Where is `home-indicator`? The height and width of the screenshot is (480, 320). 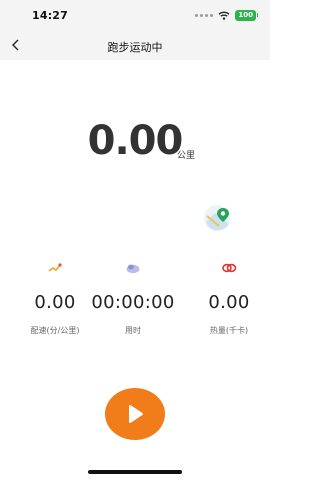 home-indicator is located at coordinates (135, 472).